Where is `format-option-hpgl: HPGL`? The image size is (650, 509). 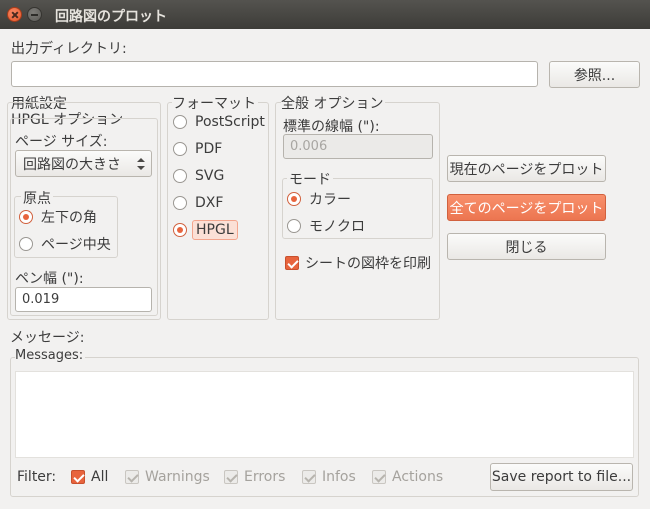
format-option-hpgl: HPGL is located at coordinates (205, 230).